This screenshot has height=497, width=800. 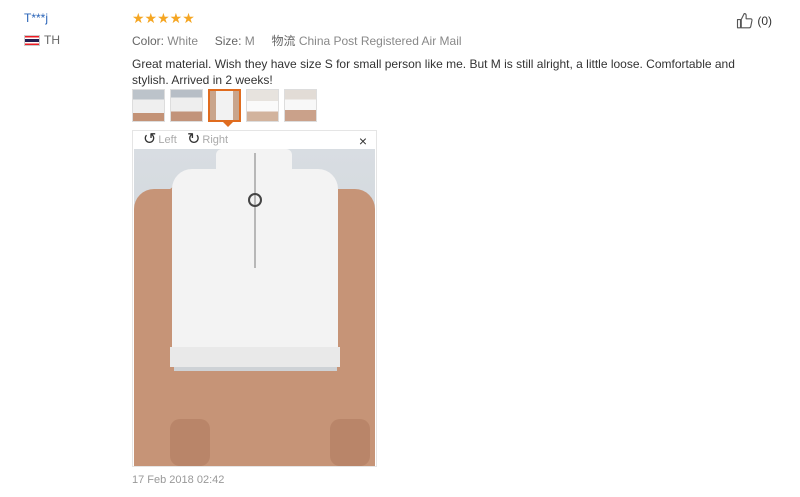 I want to click on photo-thumbnails, so click(x=224, y=105).